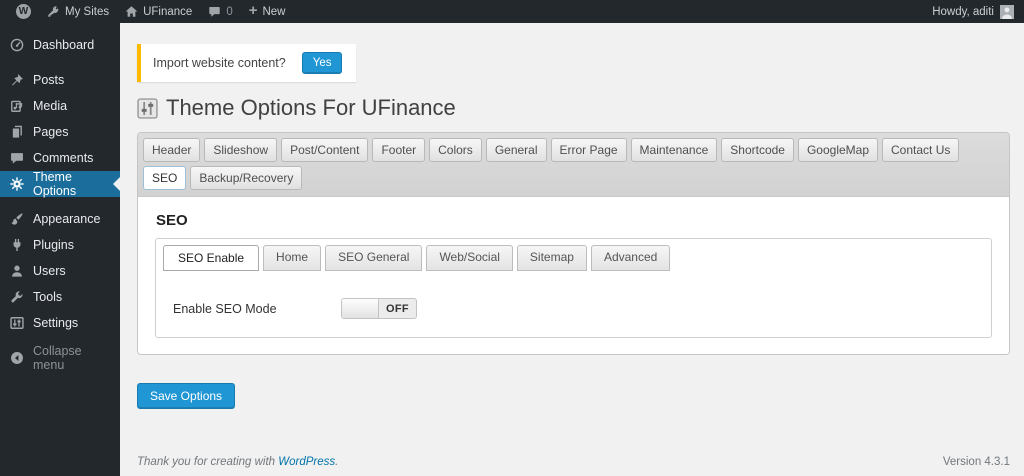  What do you see at coordinates (172, 220) in the screenshot?
I see `seo-panel-heading: SEO` at bounding box center [172, 220].